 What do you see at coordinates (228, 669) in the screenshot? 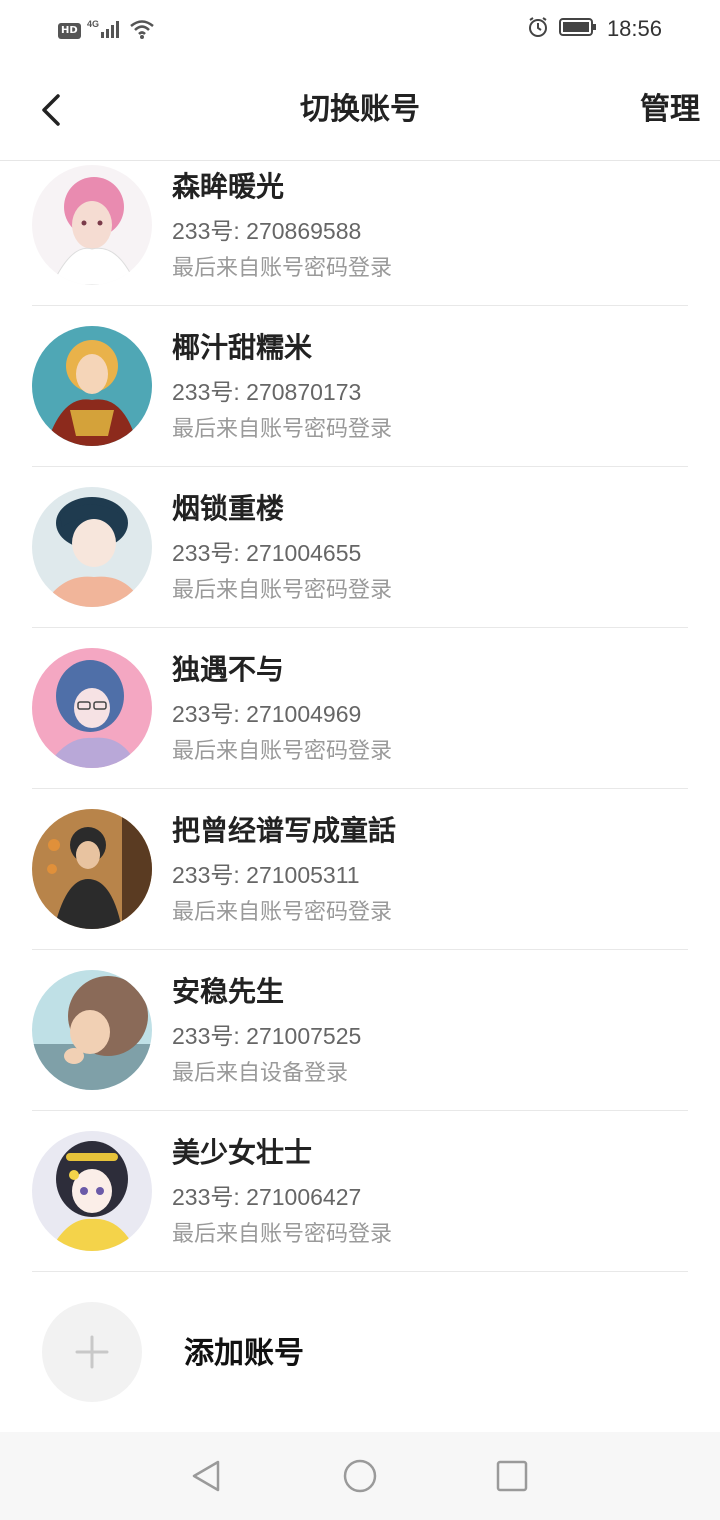
I see `account-name: 独遇不与` at bounding box center [228, 669].